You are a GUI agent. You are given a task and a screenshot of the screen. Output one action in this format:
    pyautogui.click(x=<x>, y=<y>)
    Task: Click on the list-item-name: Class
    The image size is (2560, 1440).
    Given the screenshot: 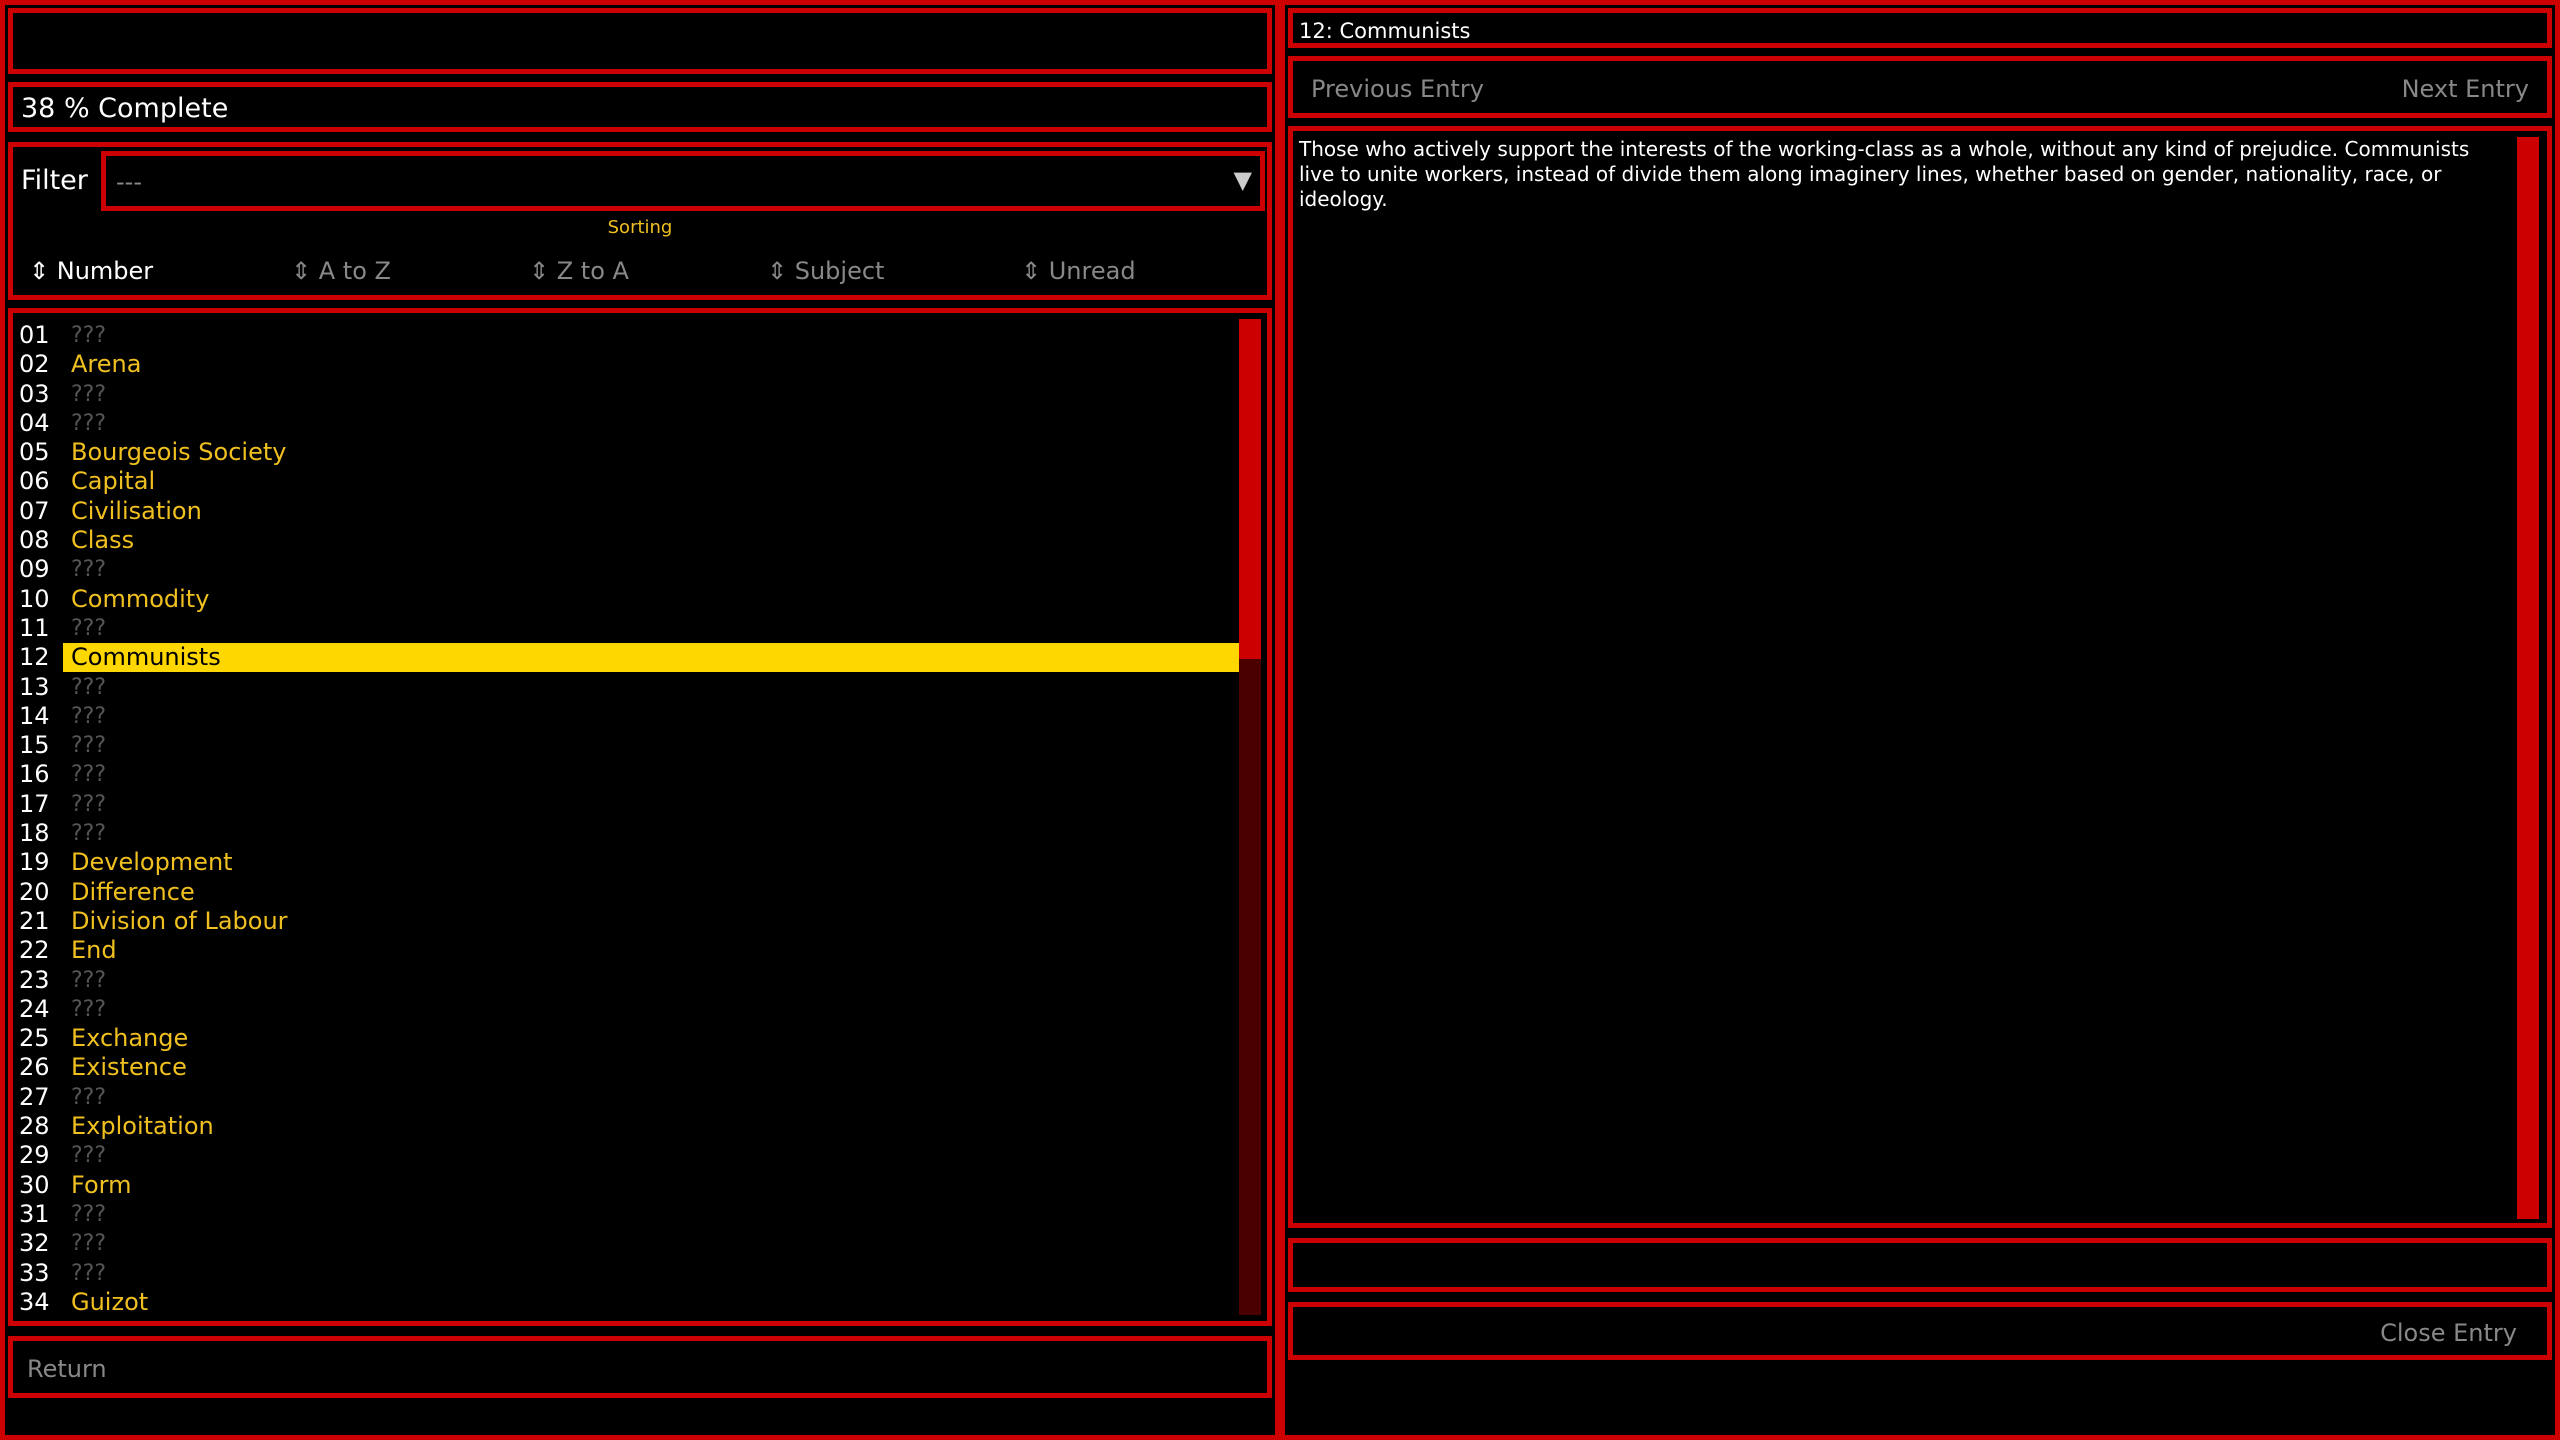 What is the action you would take?
    pyautogui.click(x=653, y=540)
    